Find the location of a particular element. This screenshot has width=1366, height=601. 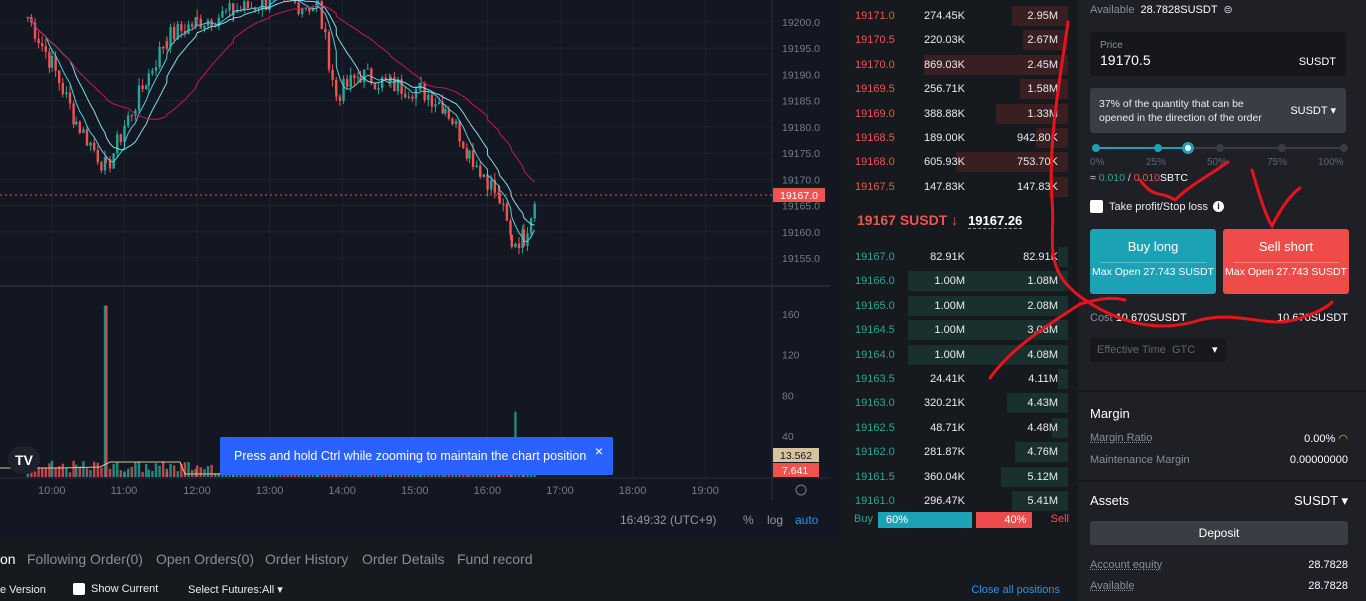

settings-gear-icon is located at coordinates (801, 490).